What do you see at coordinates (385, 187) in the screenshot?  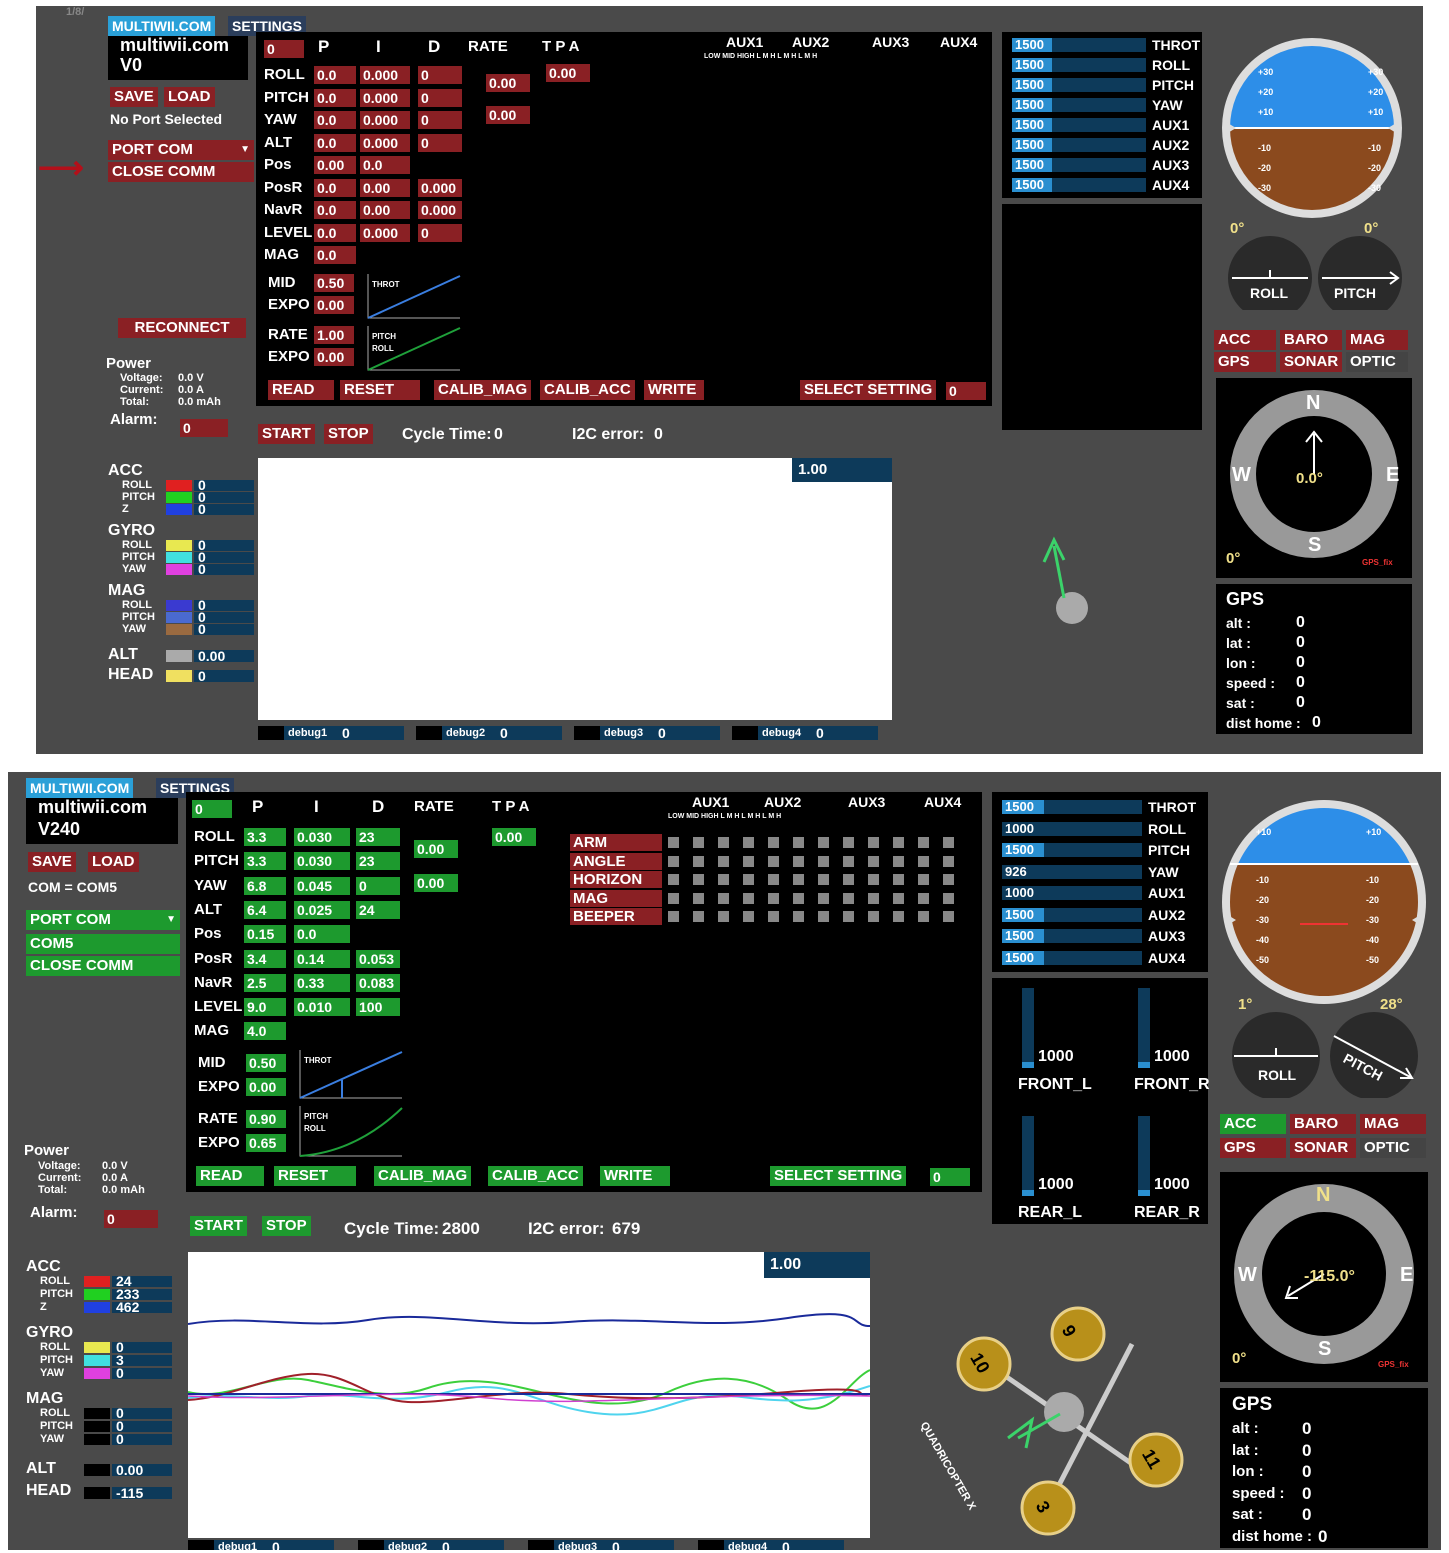 I see `pid-i-input: 0.00` at bounding box center [385, 187].